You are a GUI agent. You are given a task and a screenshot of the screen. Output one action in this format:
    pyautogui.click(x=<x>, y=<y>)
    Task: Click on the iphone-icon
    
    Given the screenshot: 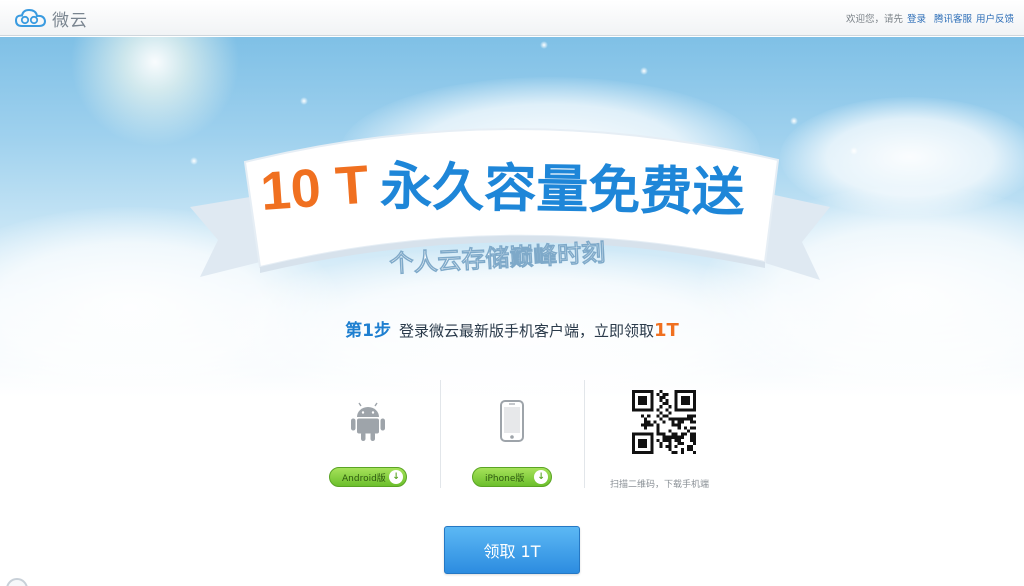 What is the action you would take?
    pyautogui.click(x=512, y=421)
    